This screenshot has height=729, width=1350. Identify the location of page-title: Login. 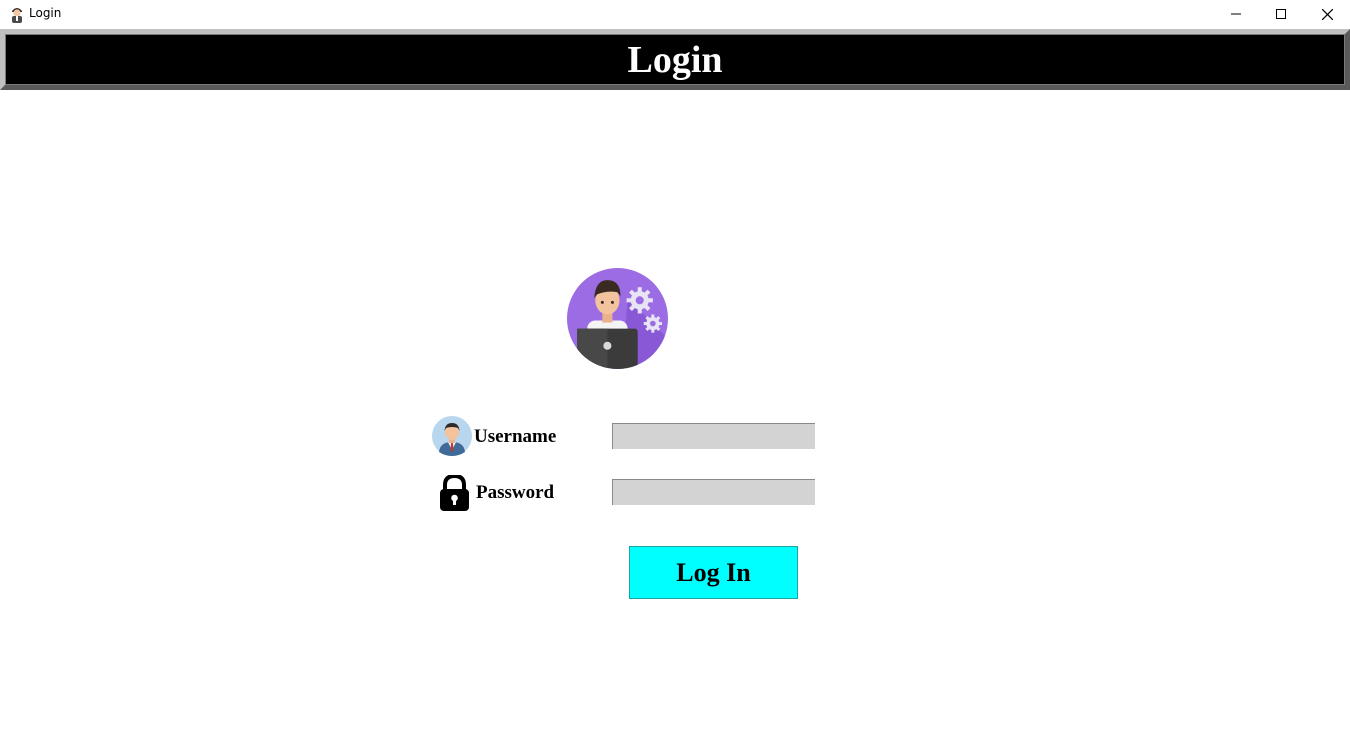
(675, 59).